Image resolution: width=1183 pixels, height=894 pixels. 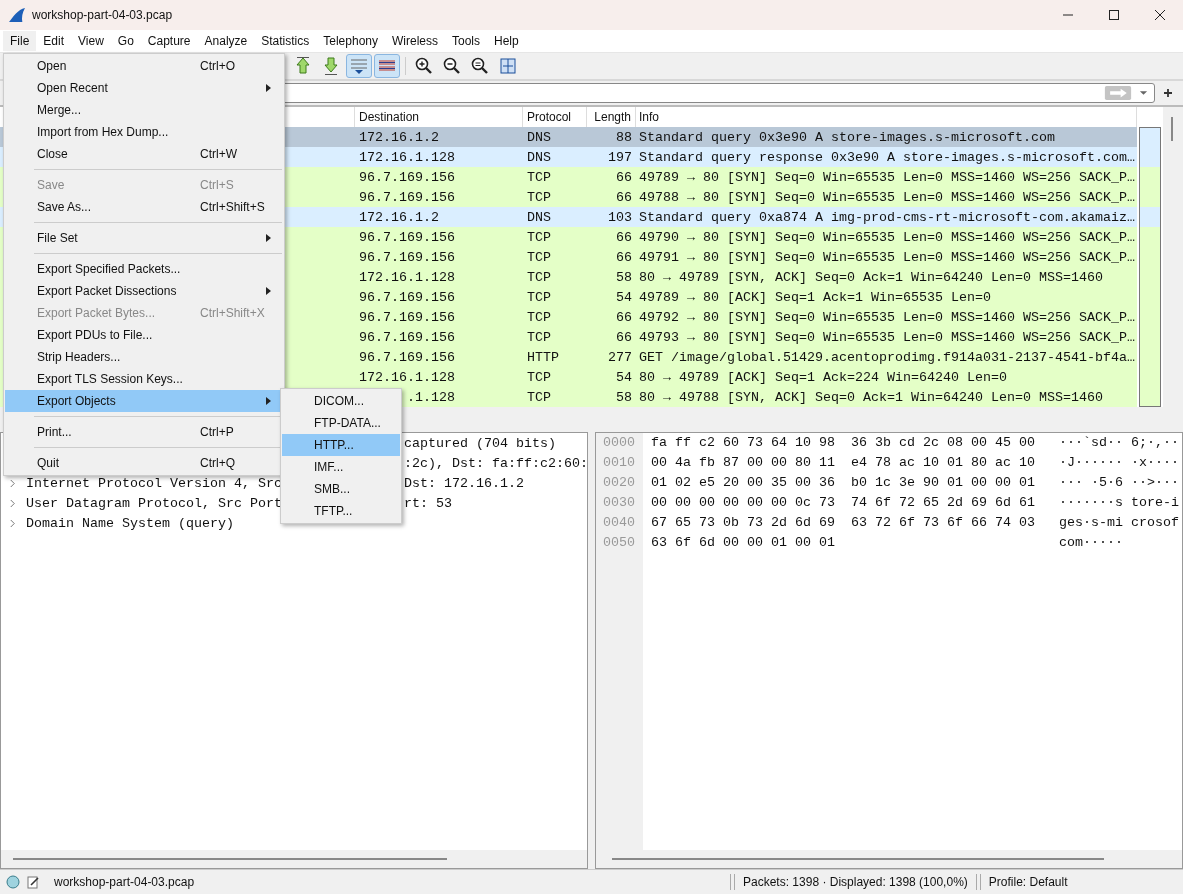 I want to click on table-cell-text: 54, so click(x=624, y=297).